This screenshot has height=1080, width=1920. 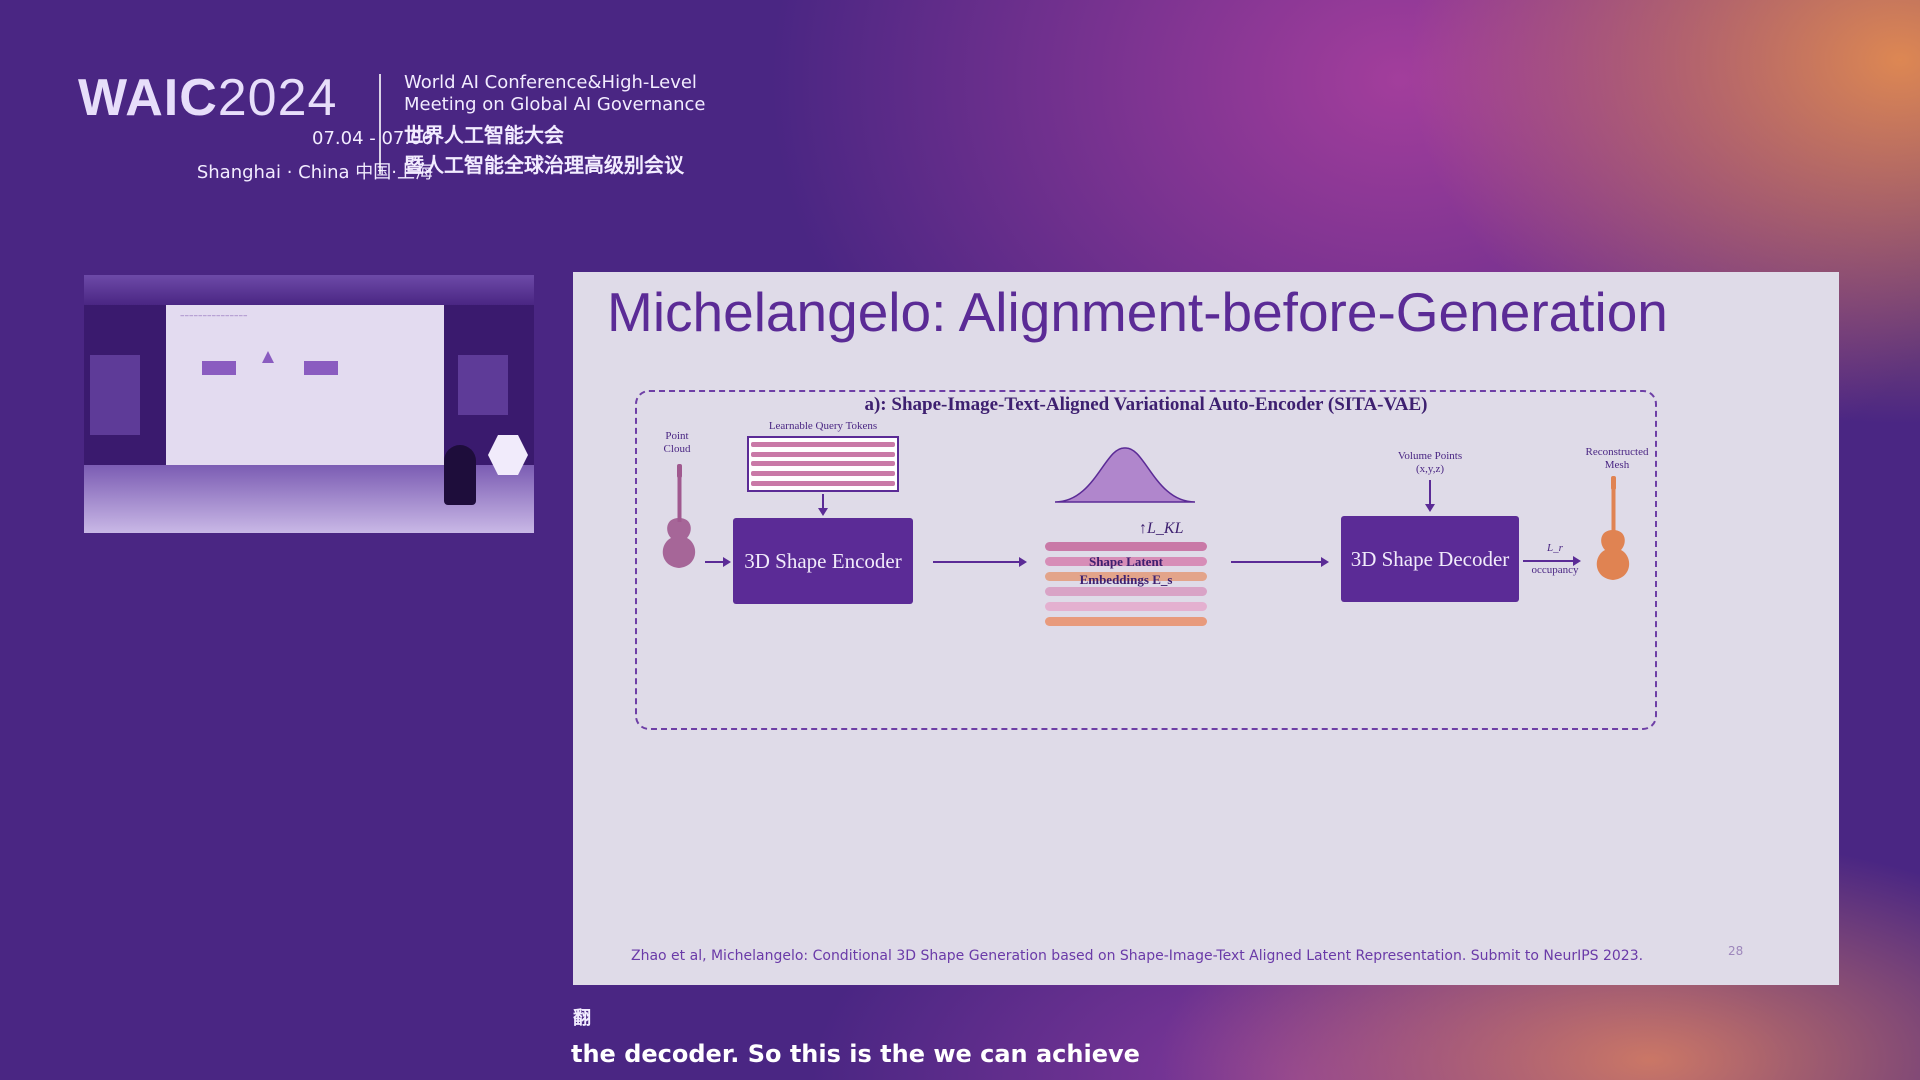 I want to click on waic-logo: WAIC2024, so click(x=207, y=98).